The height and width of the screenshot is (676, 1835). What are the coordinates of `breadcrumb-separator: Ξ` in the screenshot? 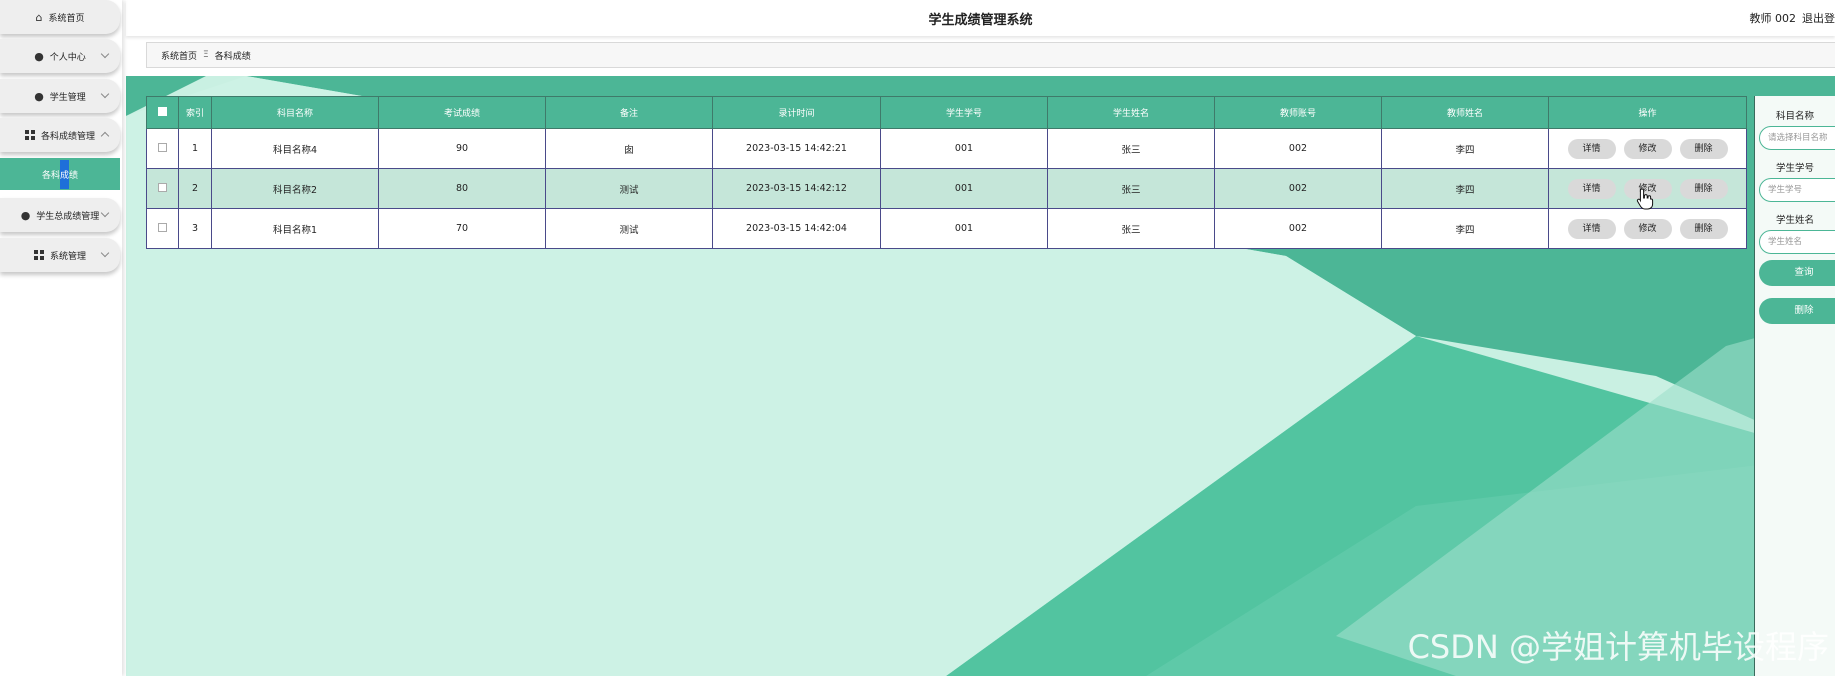 It's located at (206, 55).